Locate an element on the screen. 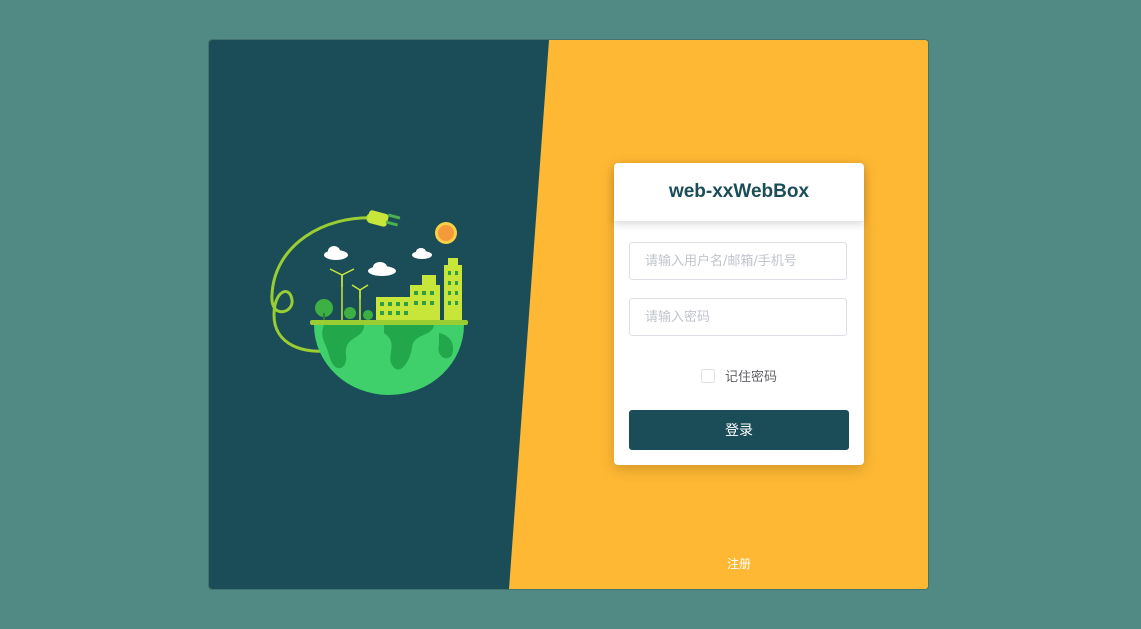 The image size is (1141, 629). username-field is located at coordinates (738, 261).